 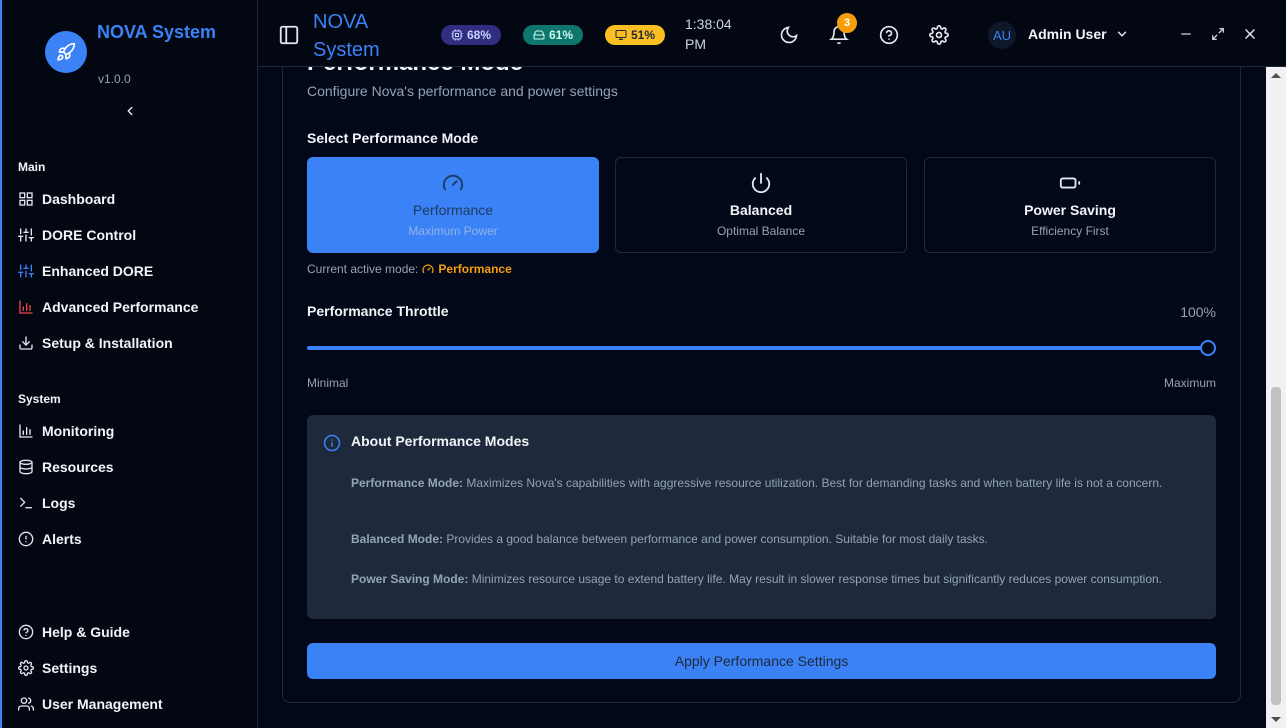 I want to click on chevron-left-icon, so click(x=130, y=111).